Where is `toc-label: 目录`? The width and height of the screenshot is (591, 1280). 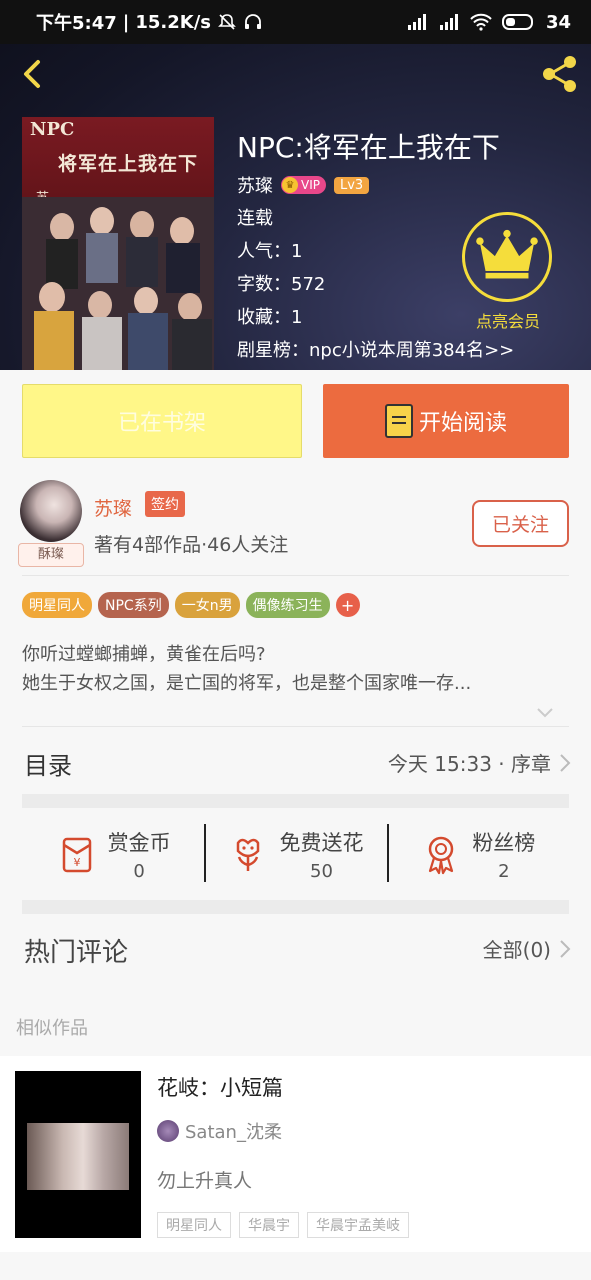
toc-label: 目录 is located at coordinates (48, 766).